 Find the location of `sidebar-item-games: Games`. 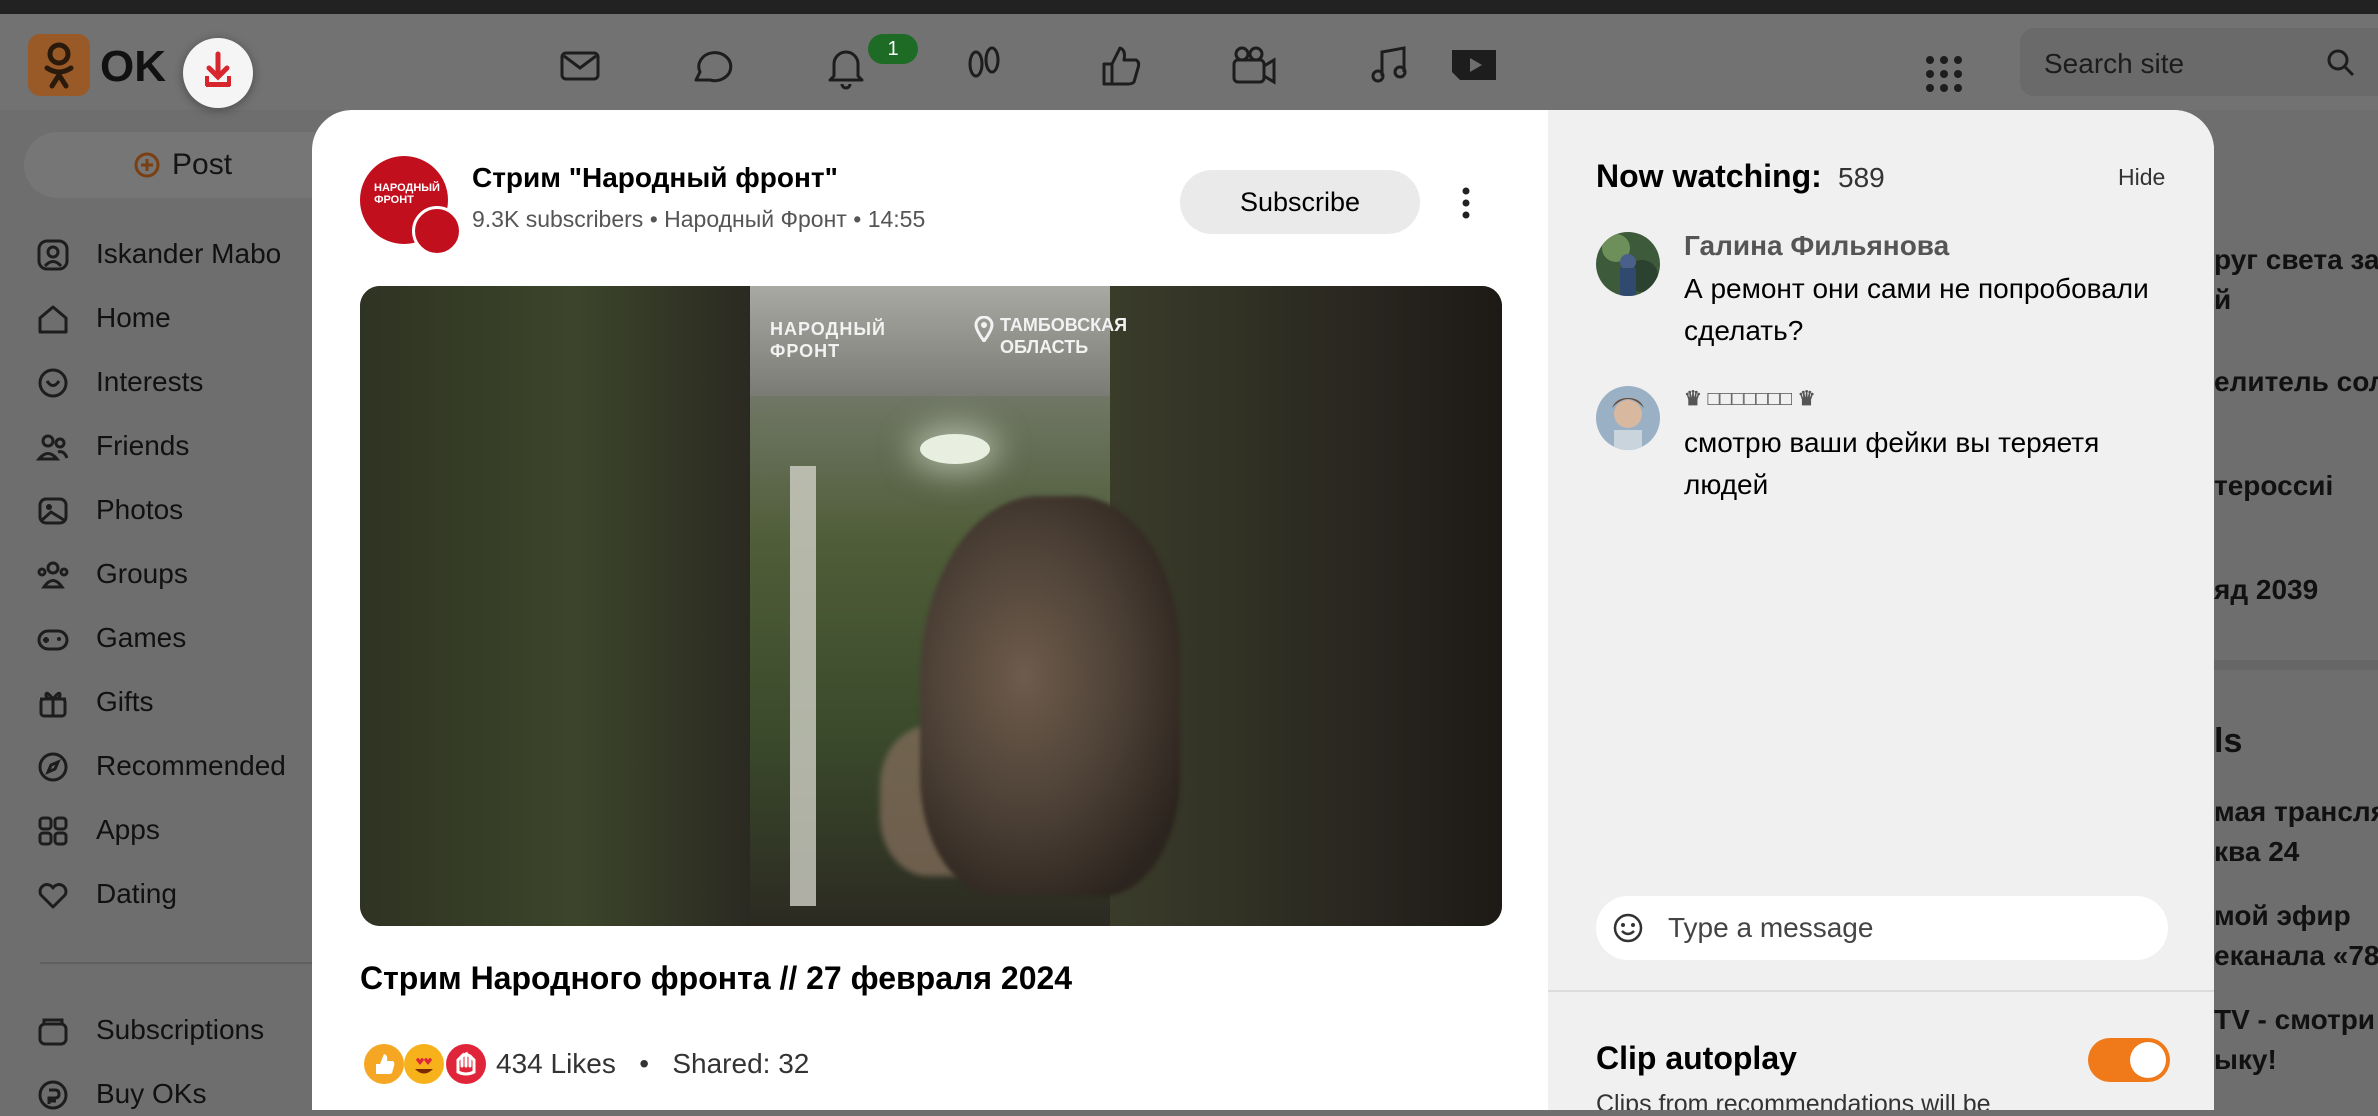

sidebar-item-games: Games is located at coordinates (186, 638).